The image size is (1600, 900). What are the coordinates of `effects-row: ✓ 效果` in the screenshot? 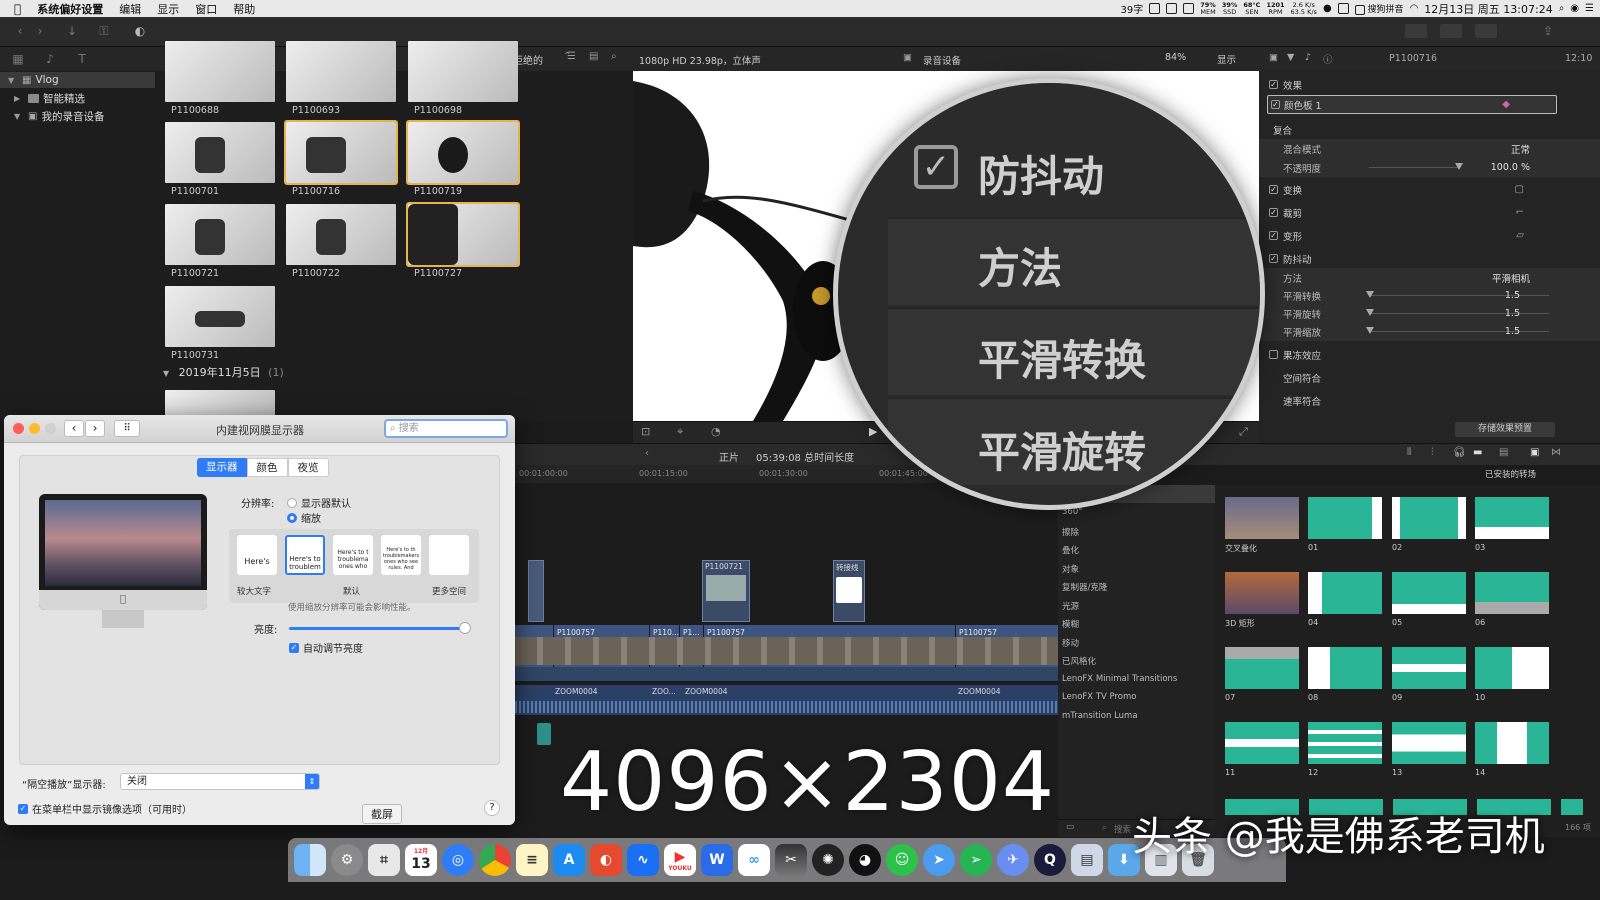 It's located at (1429, 84).